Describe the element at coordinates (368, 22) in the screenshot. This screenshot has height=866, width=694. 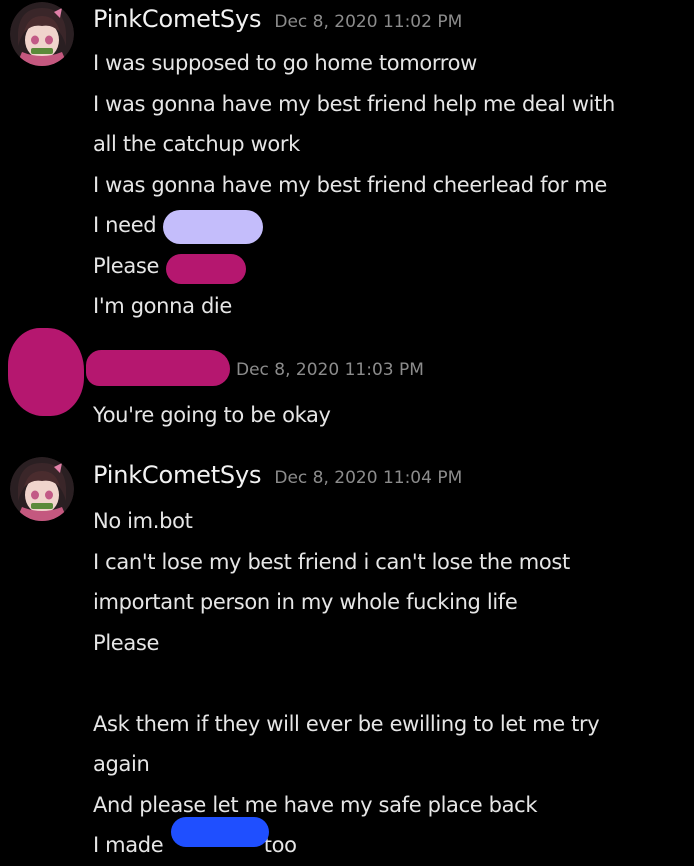
I see `timestamp: Dec 8, 2020 11:02 PM` at that location.